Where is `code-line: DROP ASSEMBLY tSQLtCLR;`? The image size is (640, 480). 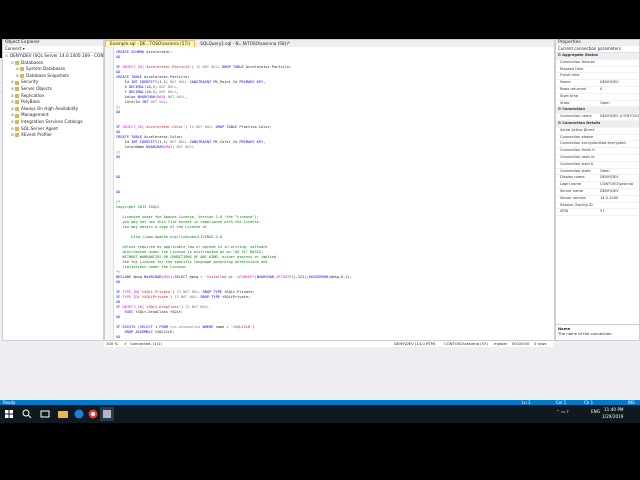
code-line: DROP ASSEMBLY tSQLtCLR; is located at coordinates (145, 332).